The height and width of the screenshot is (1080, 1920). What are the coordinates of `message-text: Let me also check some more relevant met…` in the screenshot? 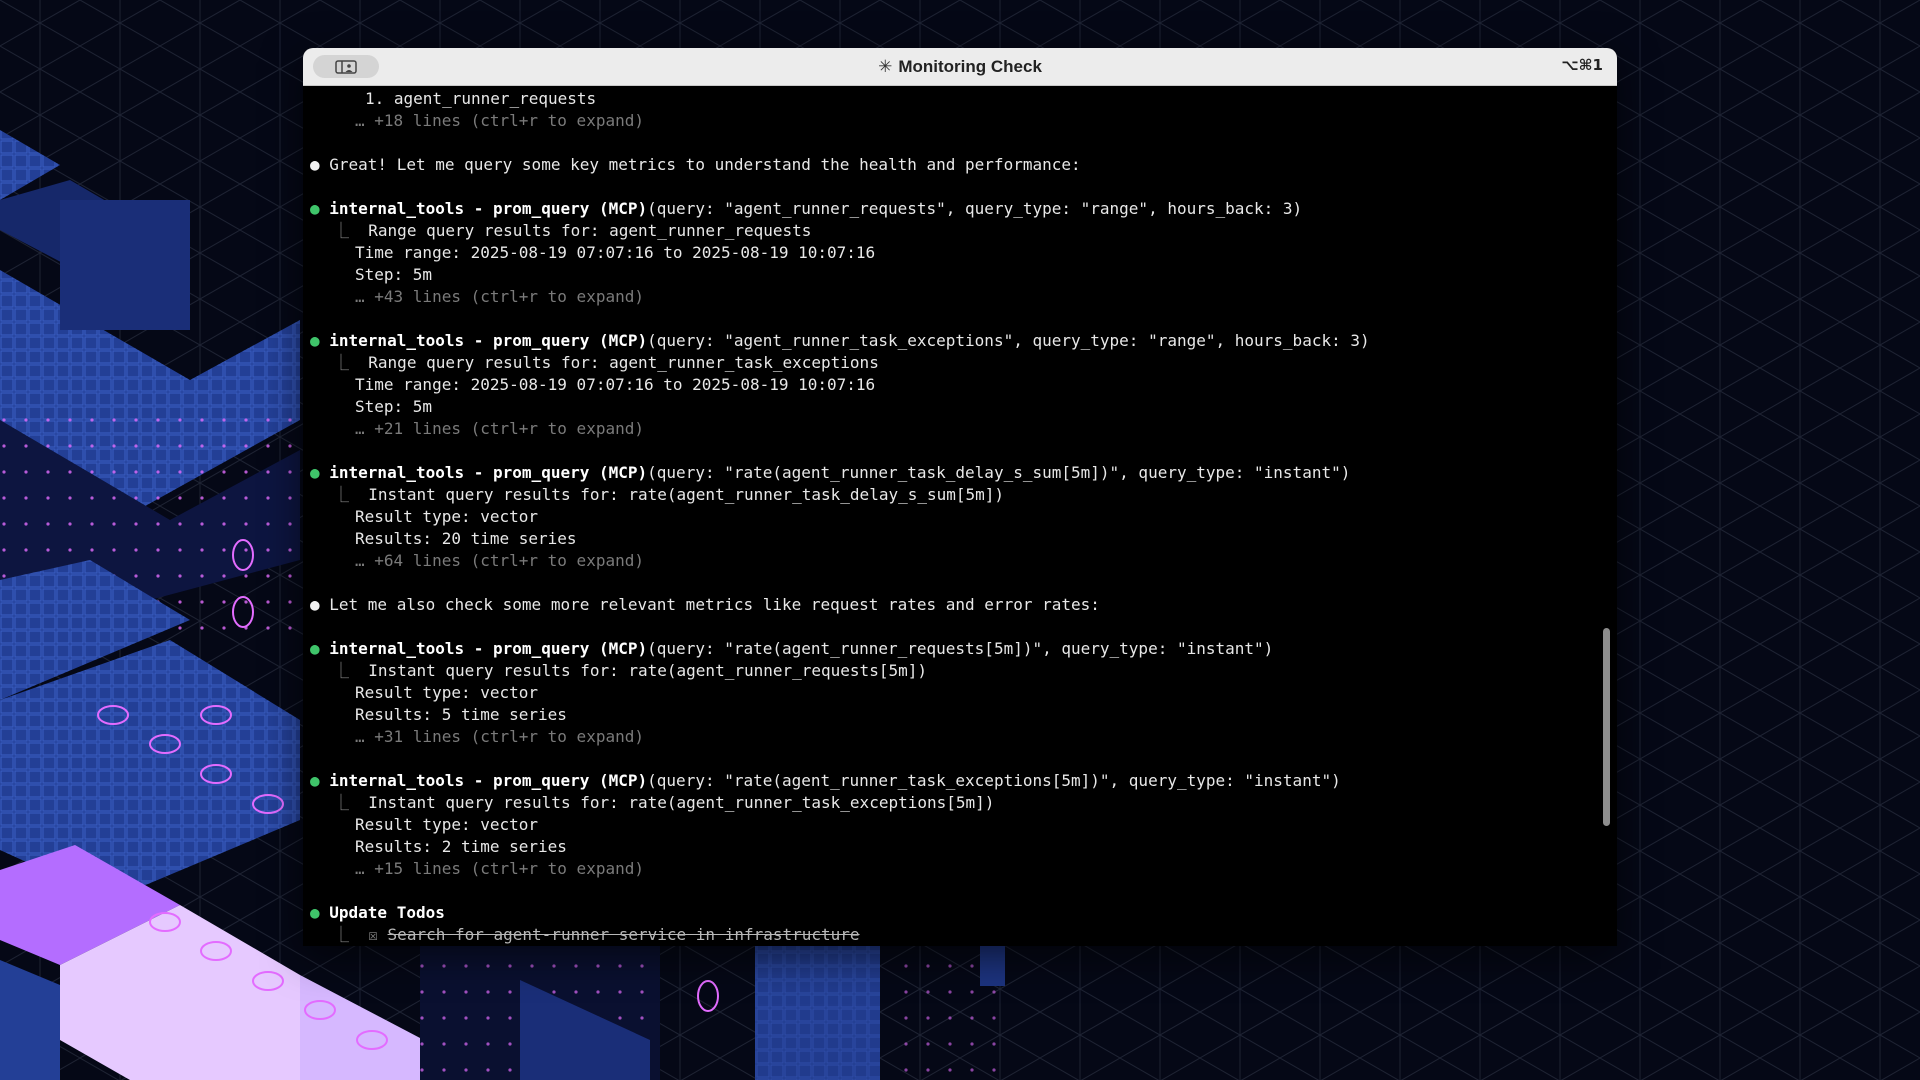 It's located at (714, 604).